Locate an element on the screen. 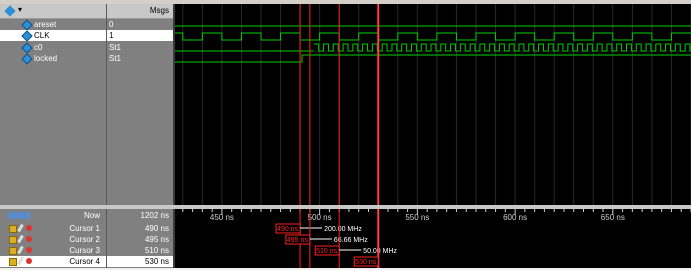 The width and height of the screenshot is (691, 270). cursor-time-label: 510 ns is located at coordinates (327, 251).